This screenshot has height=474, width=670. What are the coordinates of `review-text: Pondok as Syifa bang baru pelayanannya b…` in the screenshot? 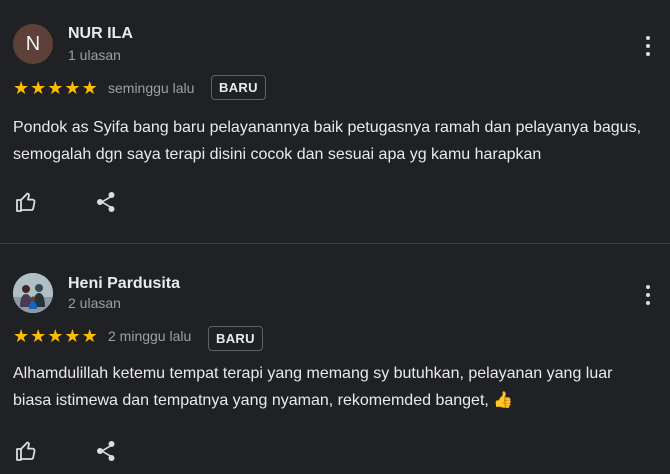 It's located at (327, 141).